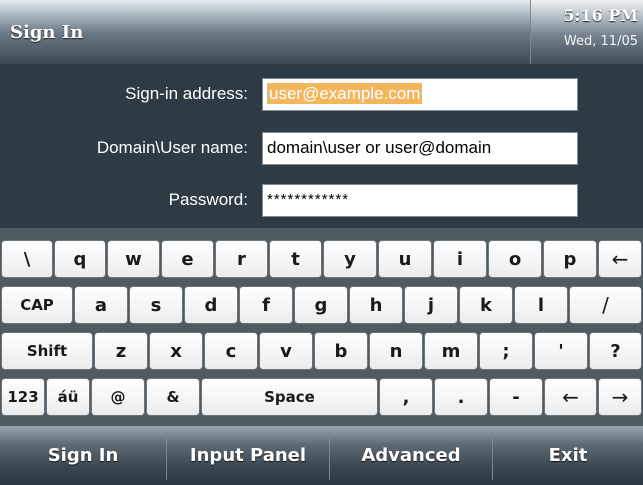 This screenshot has width=643, height=485. Describe the element at coordinates (411, 455) in the screenshot. I see `advanced-button: Advanced` at that location.